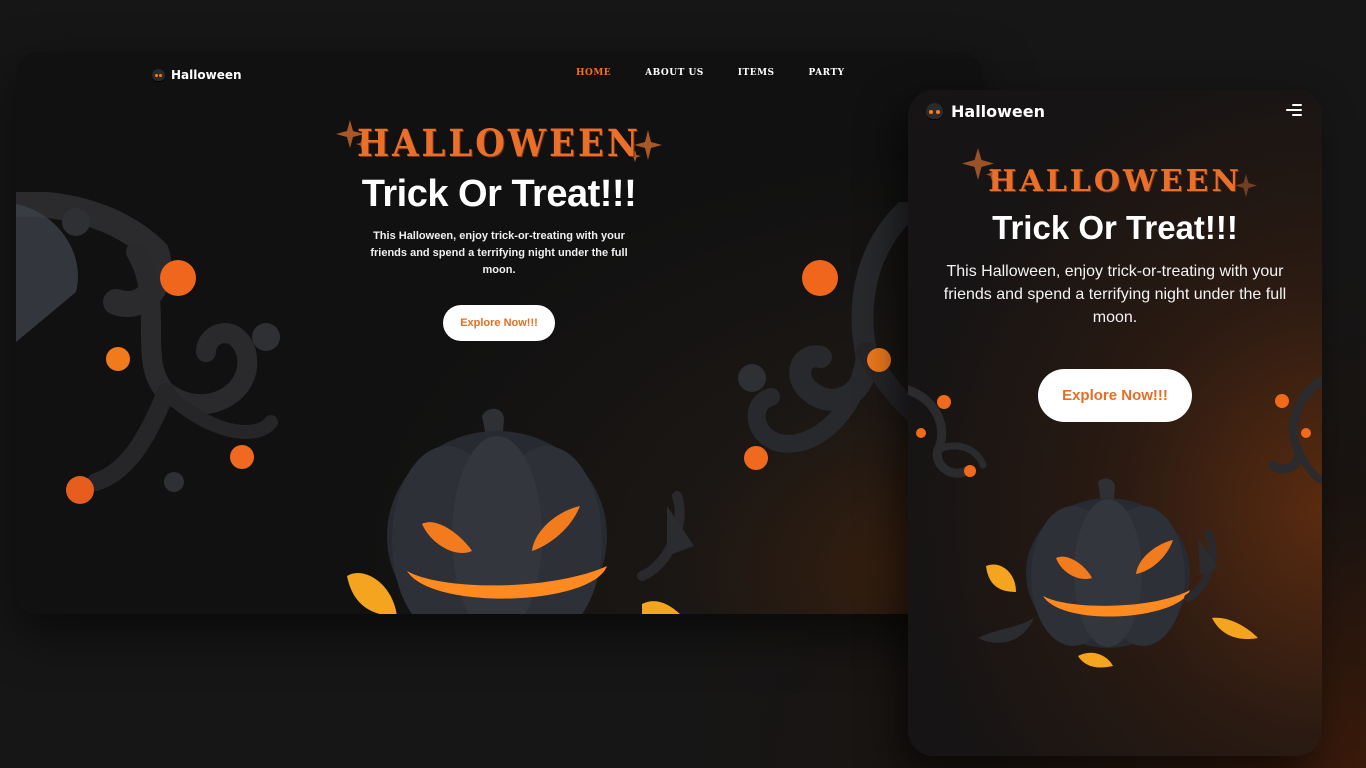 The image size is (1366, 768). What do you see at coordinates (710, 73) in the screenshot?
I see `desktop-nav-links: Home About Us Items Party` at bounding box center [710, 73].